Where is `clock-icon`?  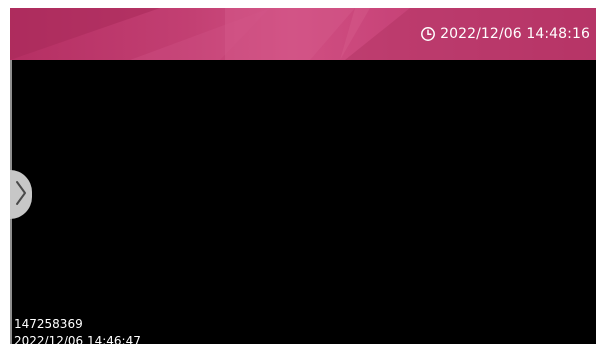
clock-icon is located at coordinates (428, 34).